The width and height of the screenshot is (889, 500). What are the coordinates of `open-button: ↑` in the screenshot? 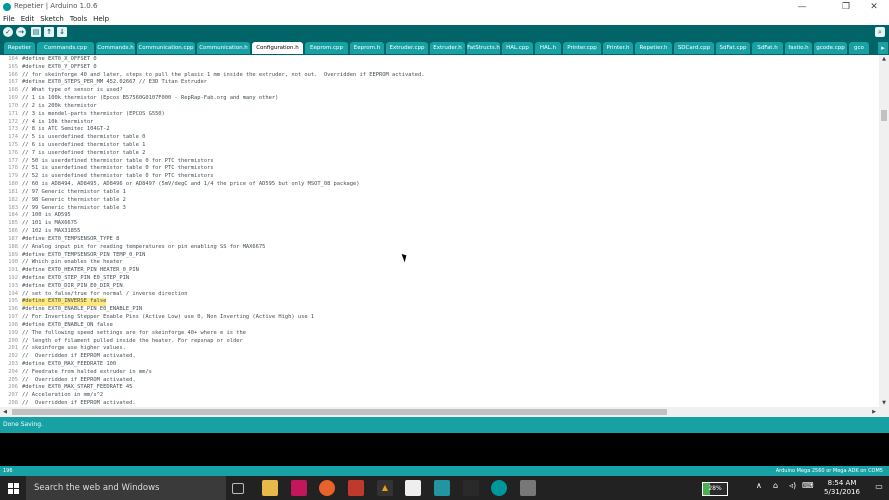 It's located at (49, 32).